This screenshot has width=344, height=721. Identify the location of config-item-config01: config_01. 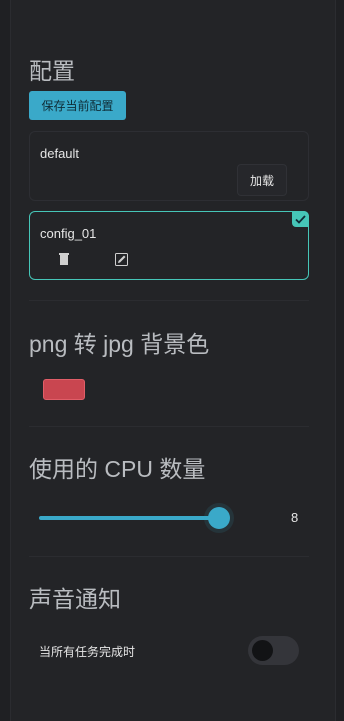
(169, 245).